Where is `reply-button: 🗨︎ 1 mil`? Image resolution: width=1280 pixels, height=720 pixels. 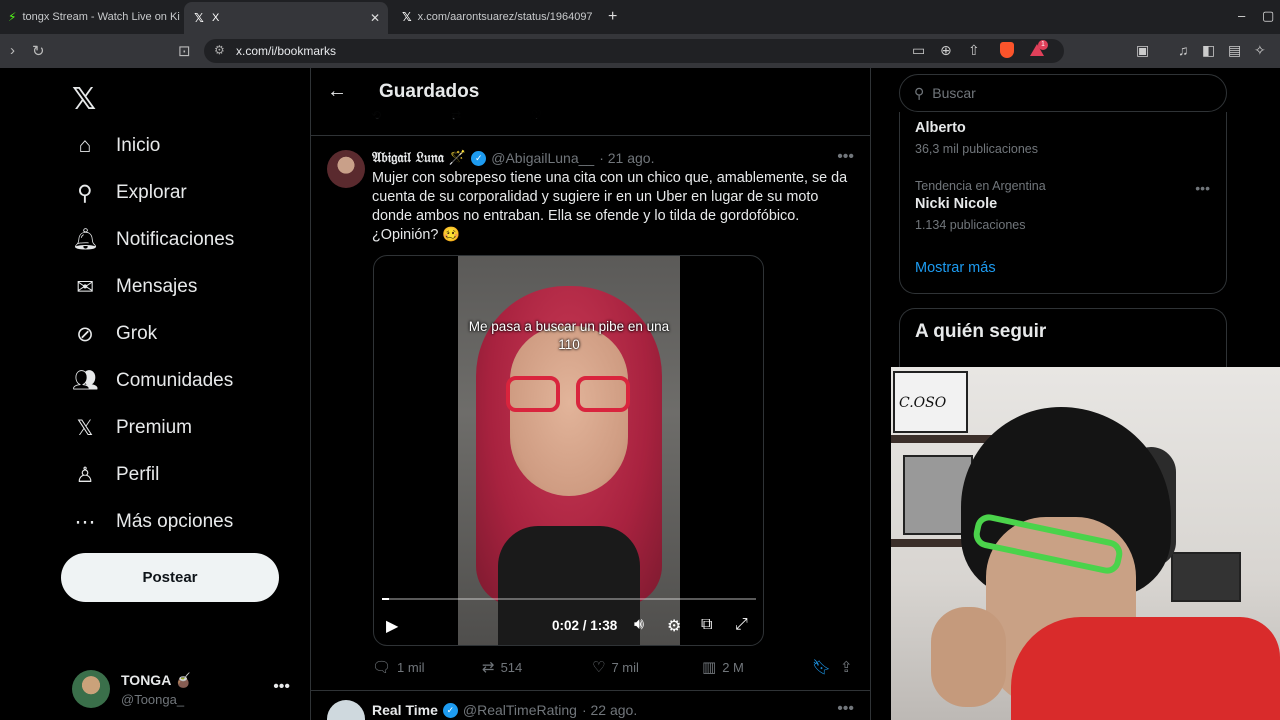
reply-button: 🗨︎ 1 mil is located at coordinates (398, 667).